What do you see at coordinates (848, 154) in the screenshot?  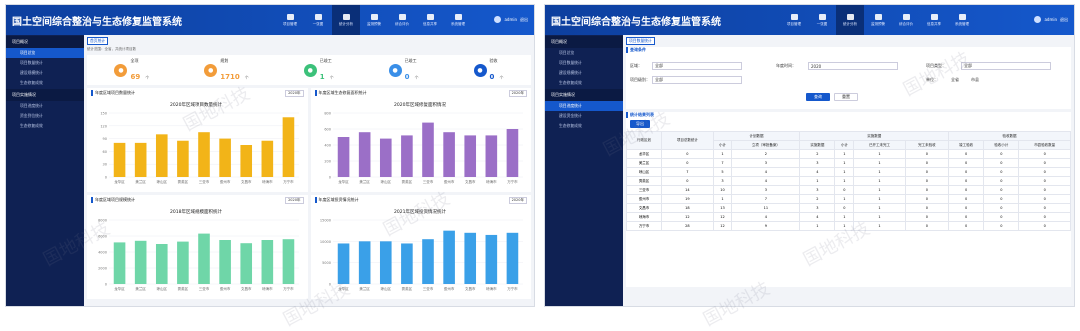 I see `table-row: 龙华区 0 1 2 2 1 1 0 0 0 0` at bounding box center [848, 154].